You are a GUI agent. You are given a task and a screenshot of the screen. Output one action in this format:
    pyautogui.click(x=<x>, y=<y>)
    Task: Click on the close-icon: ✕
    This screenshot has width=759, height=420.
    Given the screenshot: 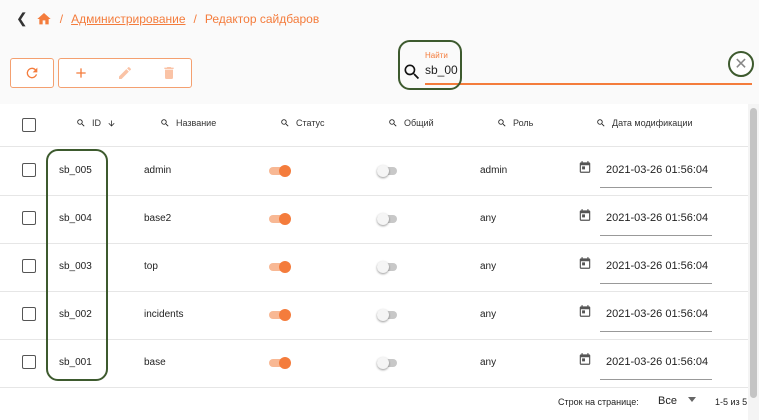 What is the action you would take?
    pyautogui.click(x=741, y=64)
    